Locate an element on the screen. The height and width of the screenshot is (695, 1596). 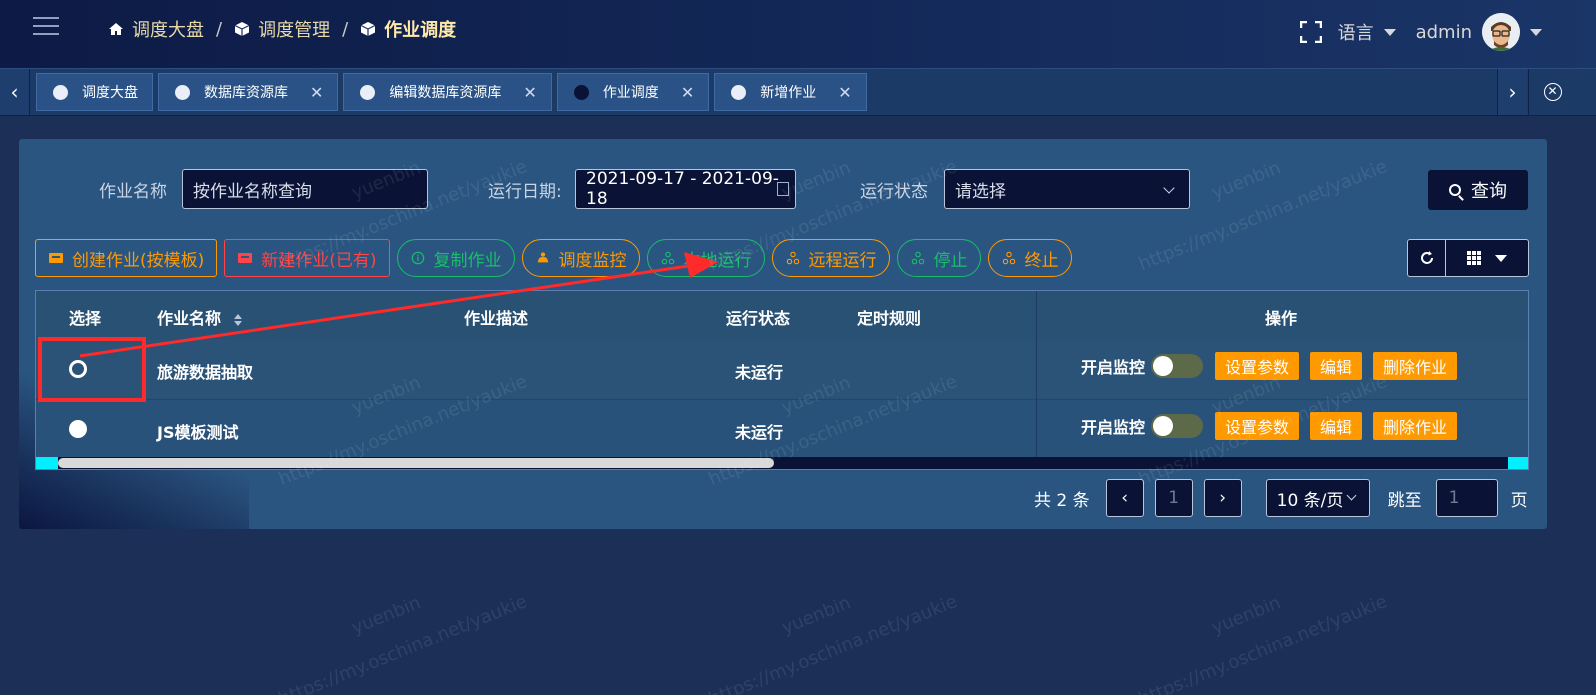
chevron-down-icon is located at coordinates (1351, 495).